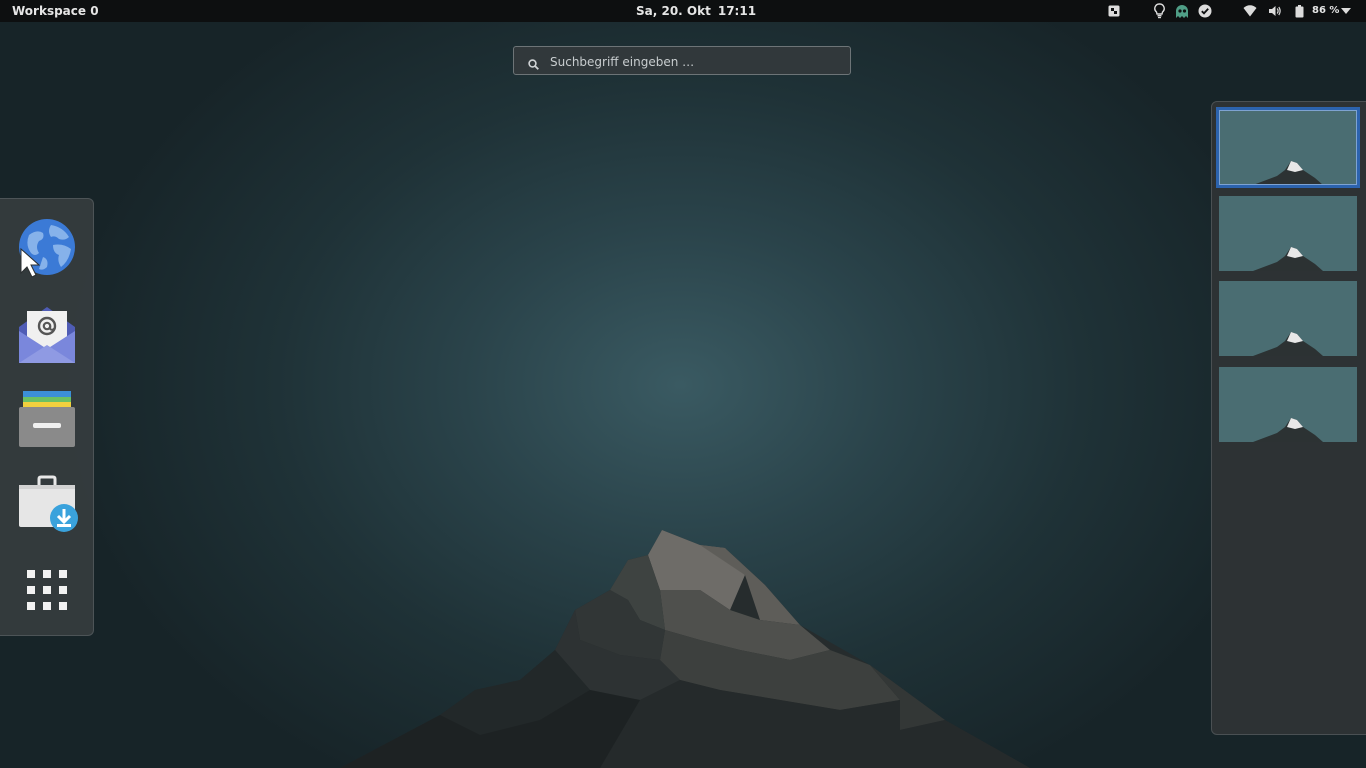 The width and height of the screenshot is (1366, 768). I want to click on top-bar: Workspace 0 Sa, 20. Okt 17:11 86 %, so click(683, 11).